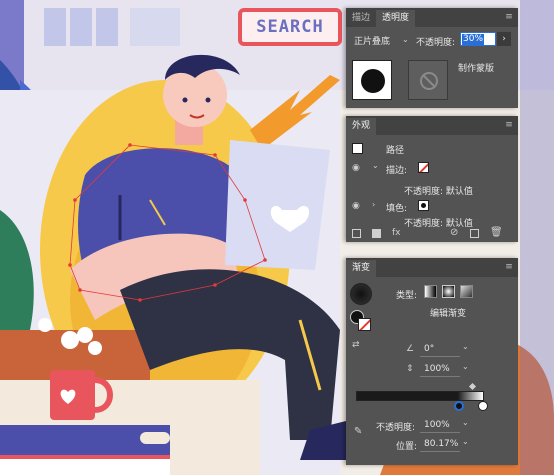 The height and width of the screenshot is (475, 554). I want to click on thumbnail-circle, so click(373, 81).